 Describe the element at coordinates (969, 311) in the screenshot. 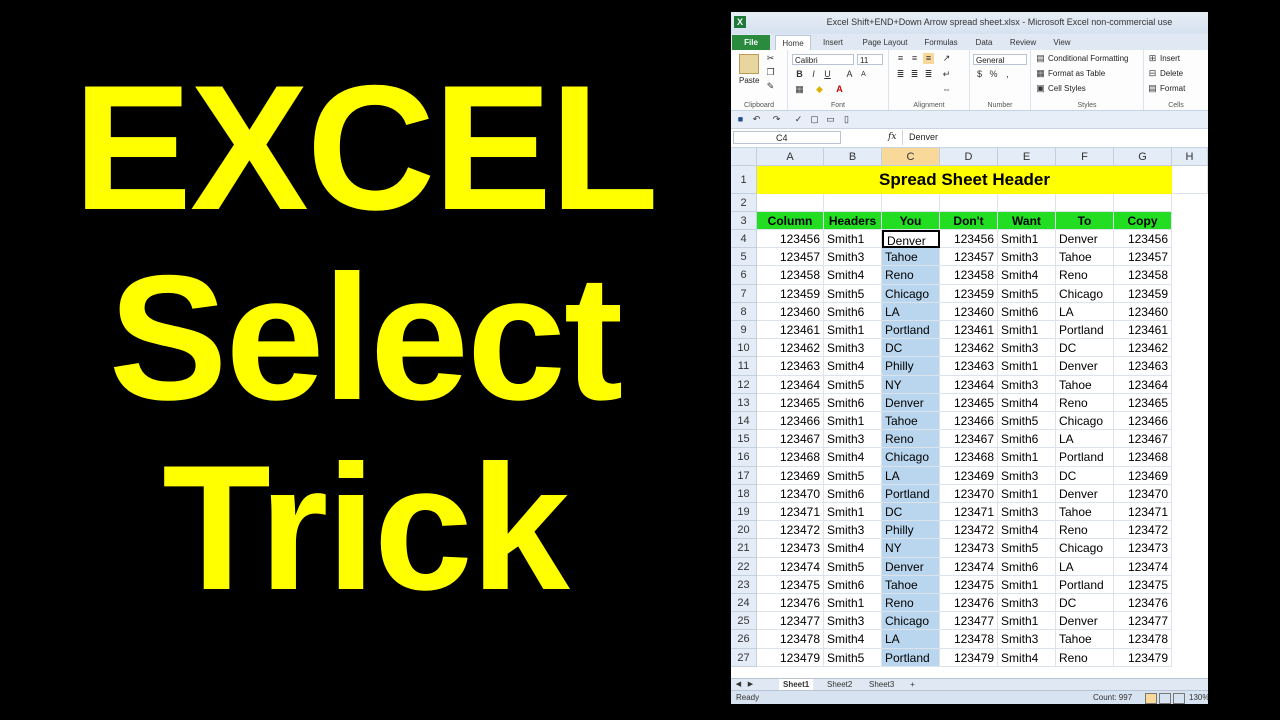

I see `table-cell: 123460` at that location.